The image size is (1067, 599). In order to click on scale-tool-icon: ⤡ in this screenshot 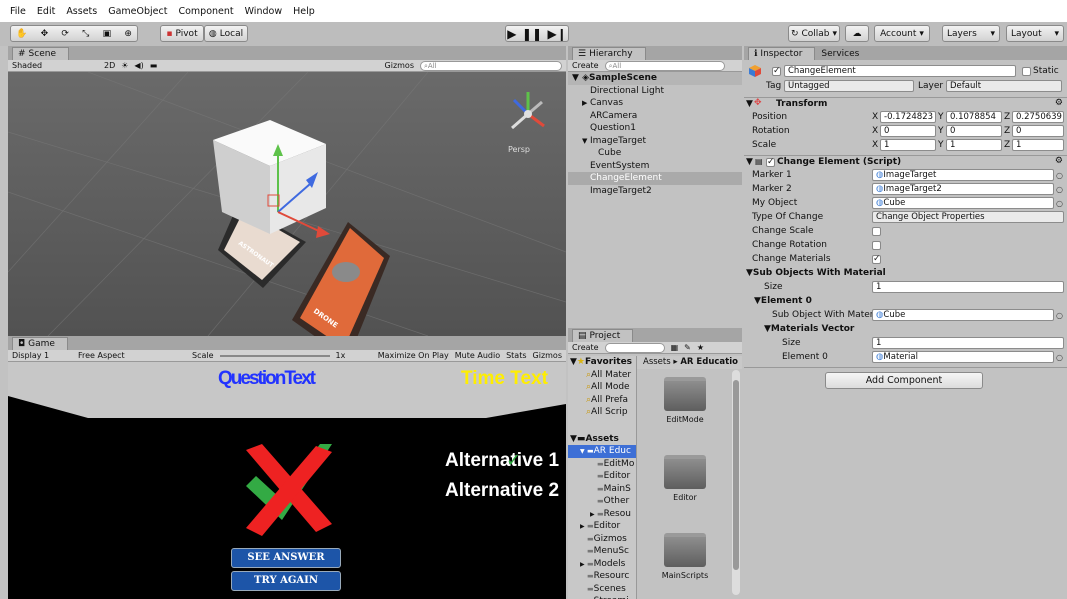, I will do `click(85, 34)`.